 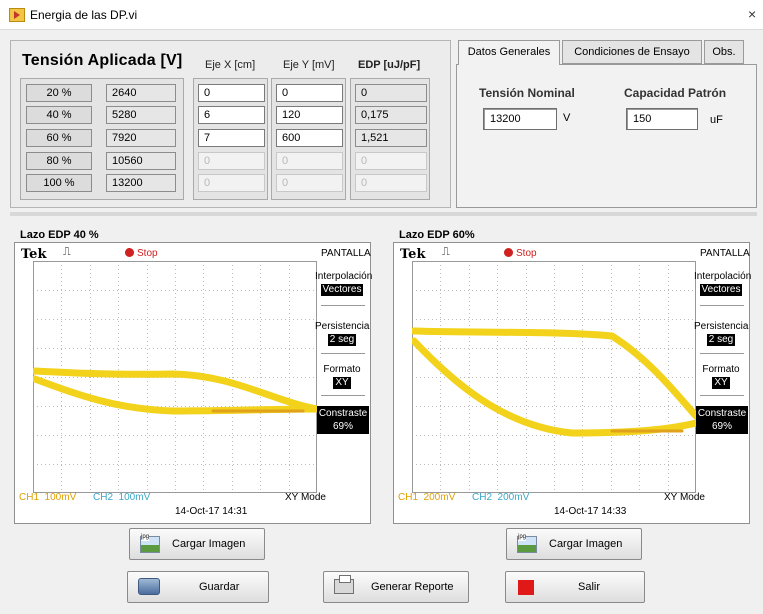 What do you see at coordinates (59, 115) in the screenshot?
I see `percent-label: 40 %` at bounding box center [59, 115].